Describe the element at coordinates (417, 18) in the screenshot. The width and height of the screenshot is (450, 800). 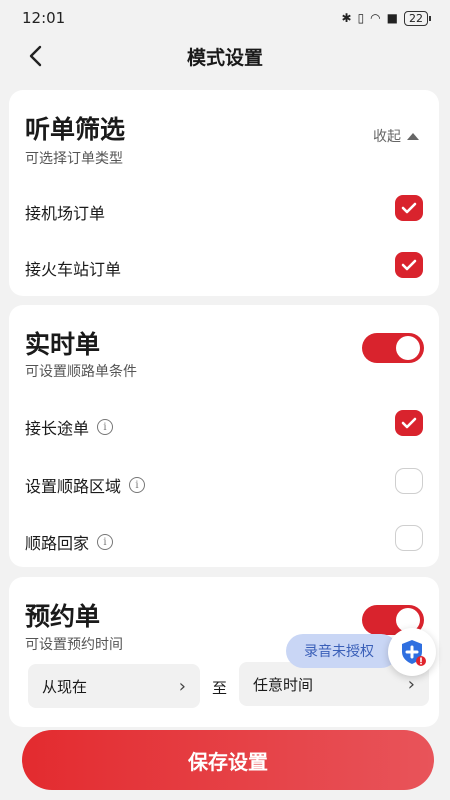
I see `battery-icon: 22` at that location.